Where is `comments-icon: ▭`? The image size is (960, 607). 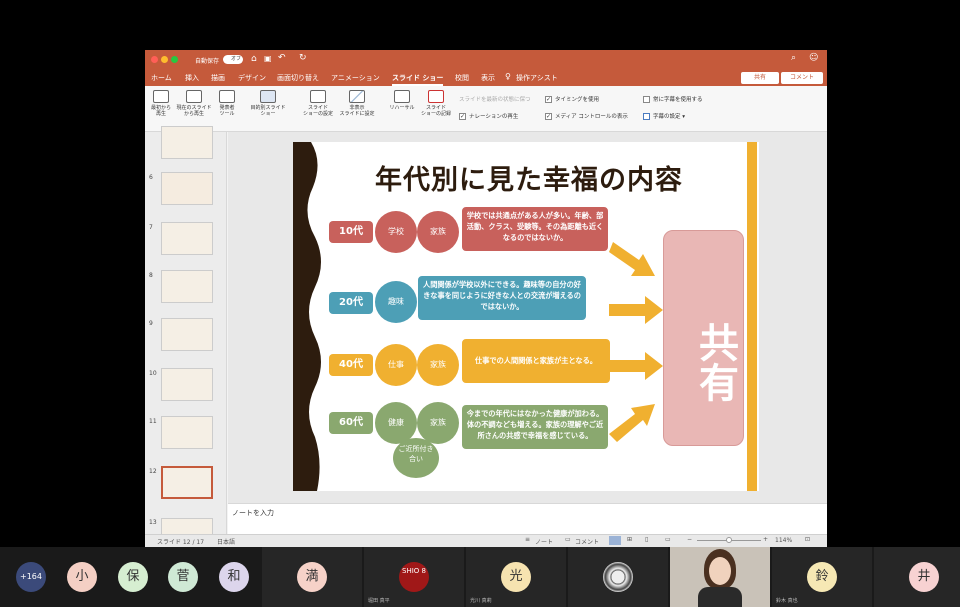 comments-icon: ▭ is located at coordinates (568, 539).